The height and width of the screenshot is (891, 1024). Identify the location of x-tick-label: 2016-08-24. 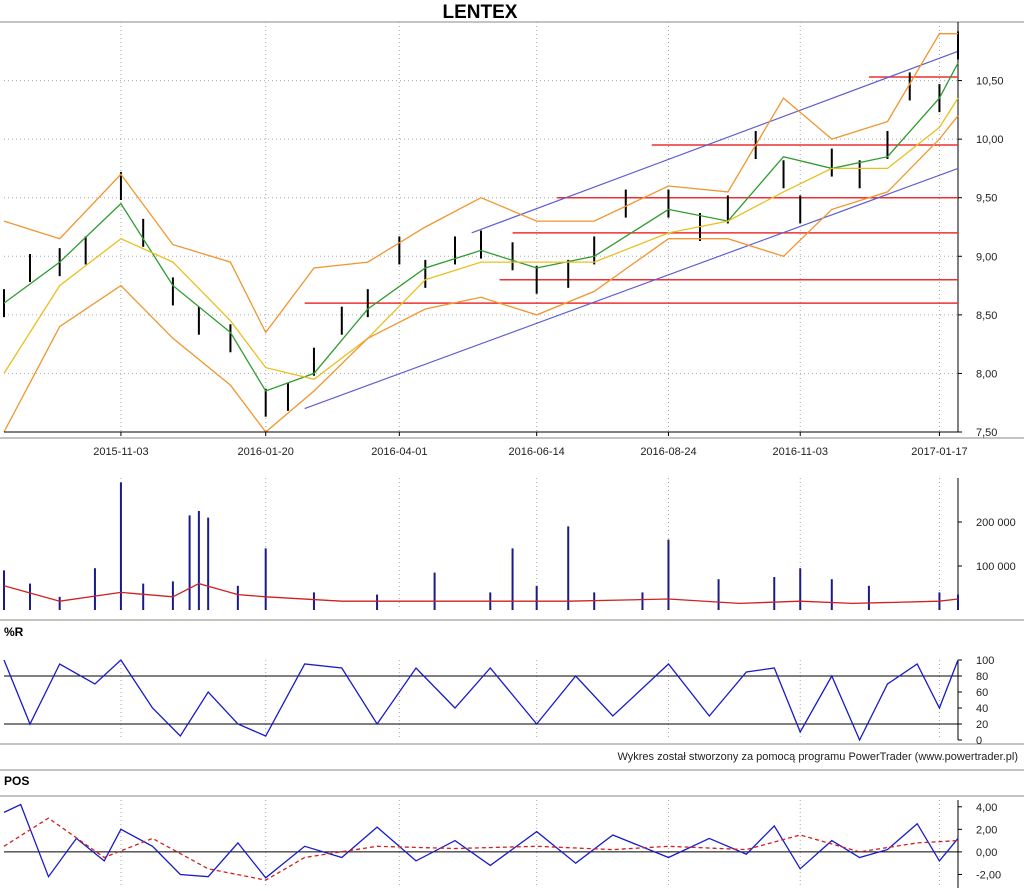
(668, 452).